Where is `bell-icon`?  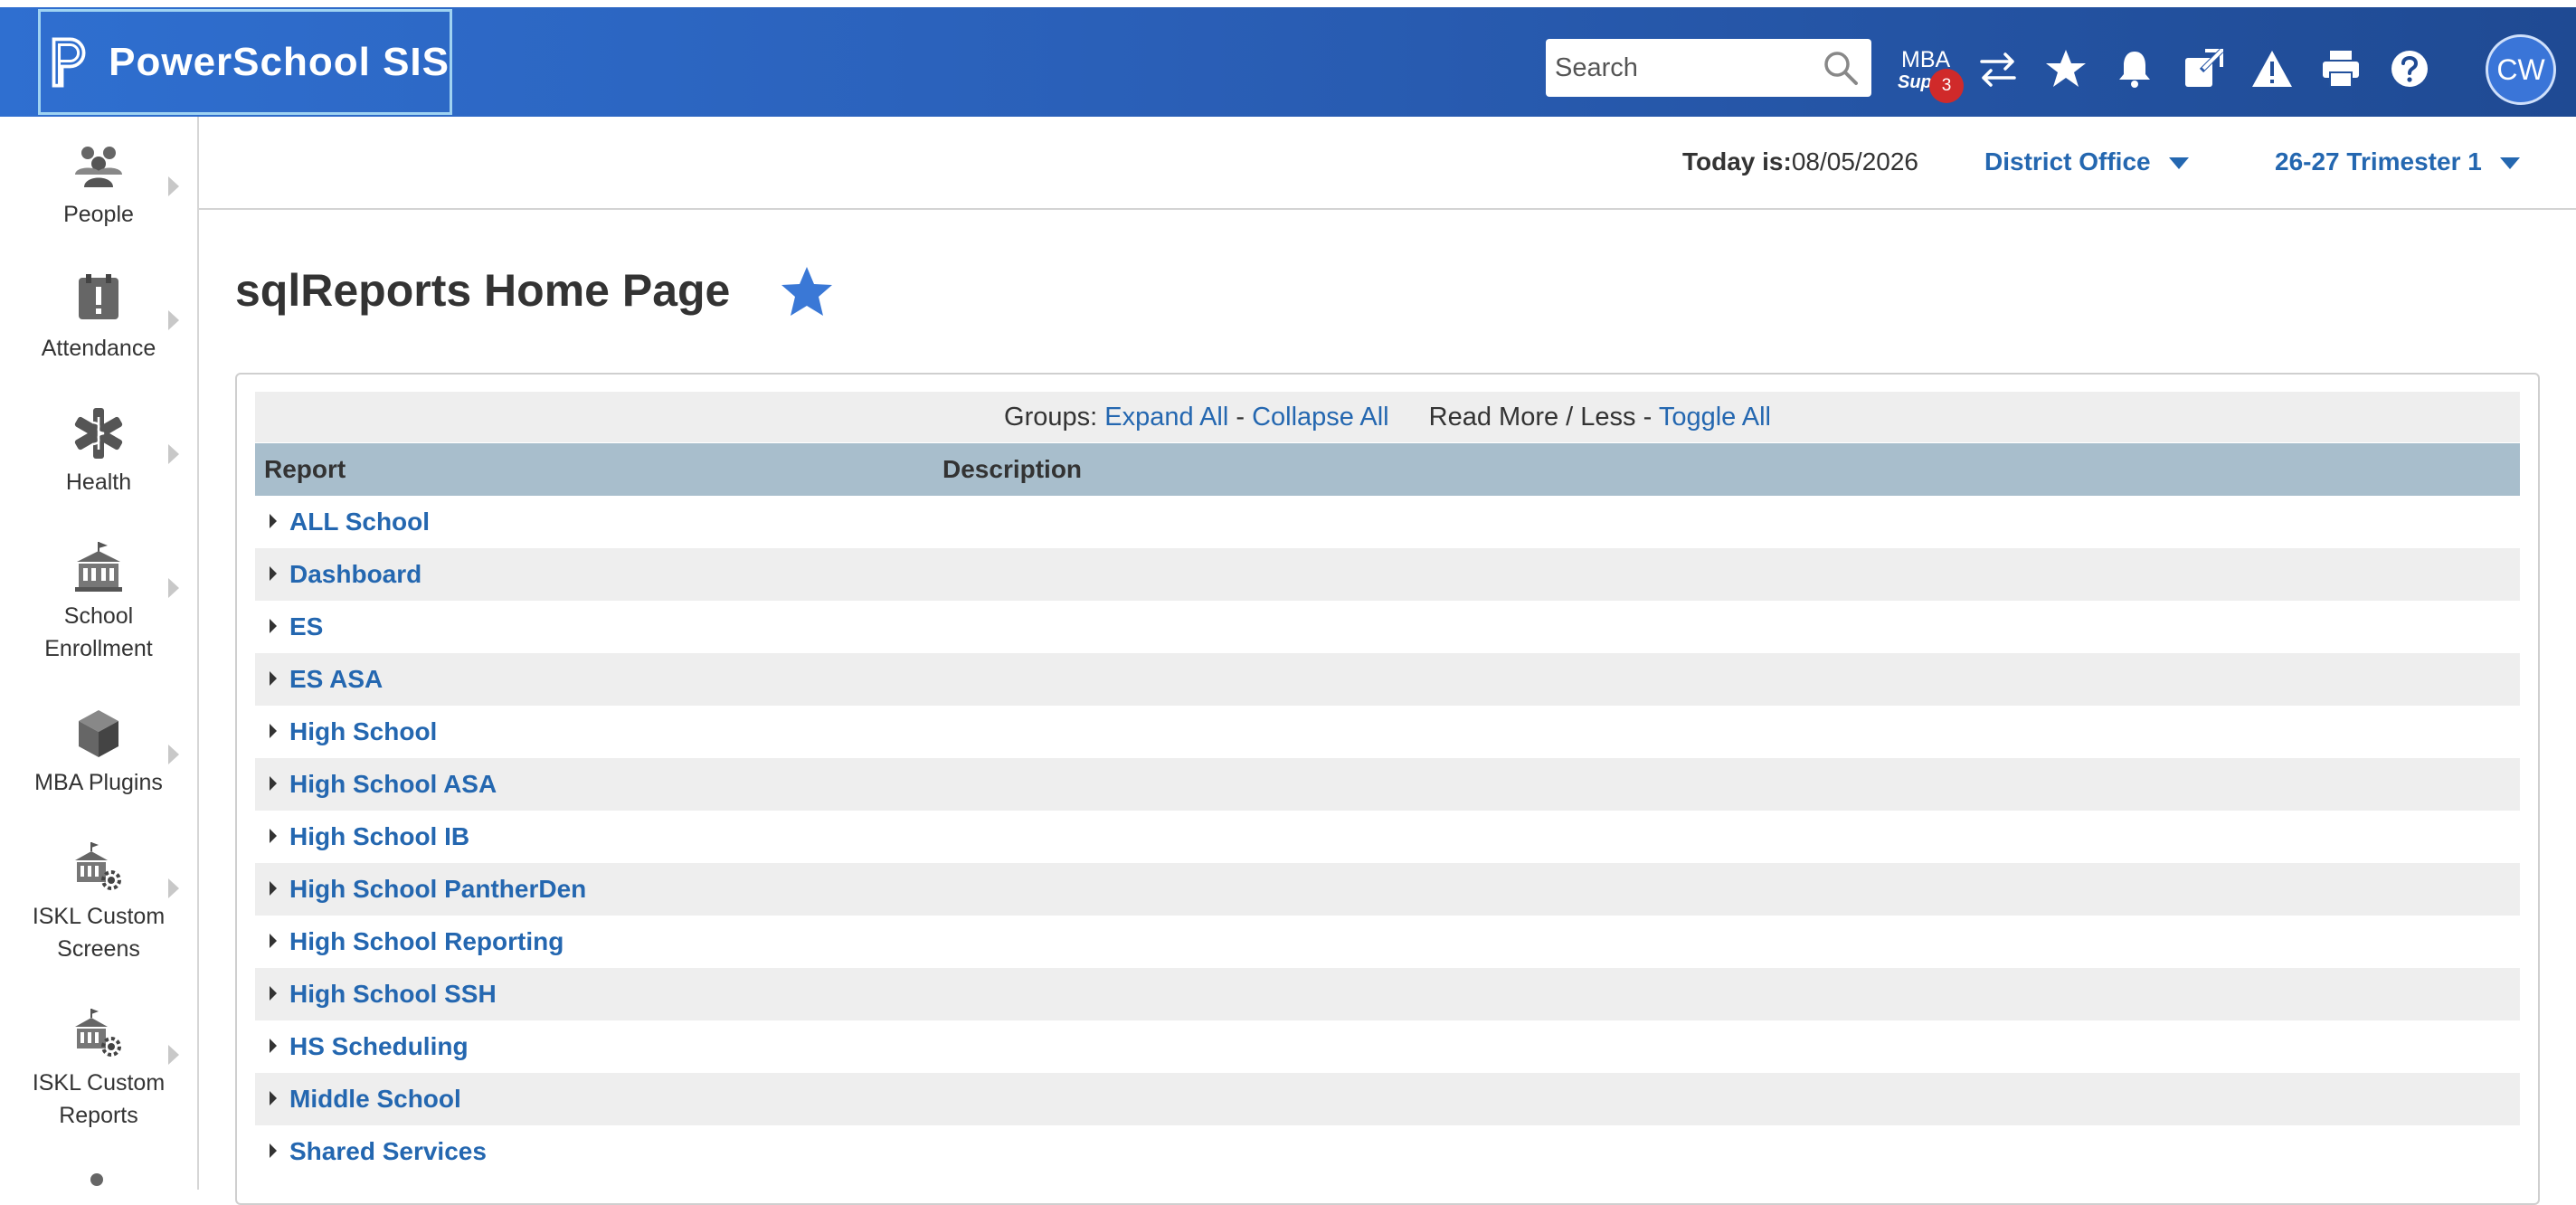
bell-icon is located at coordinates (2134, 69).